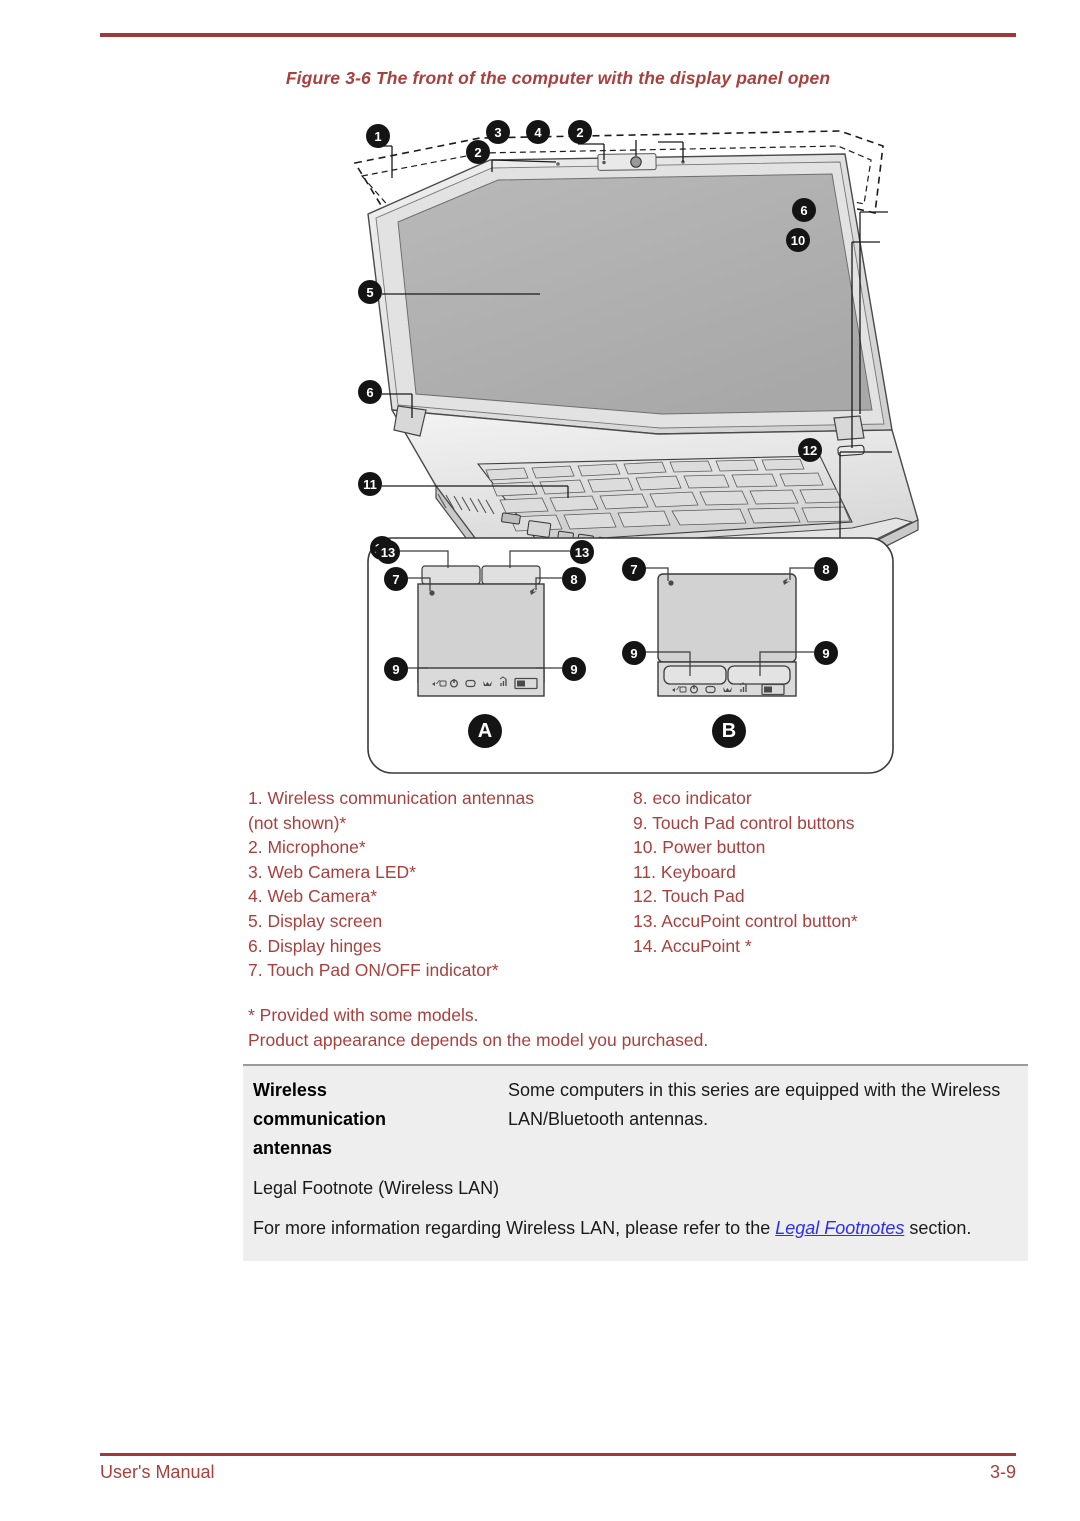 Image resolution: width=1080 pixels, height=1521 pixels. I want to click on display-hinge-left, so click(410, 421).